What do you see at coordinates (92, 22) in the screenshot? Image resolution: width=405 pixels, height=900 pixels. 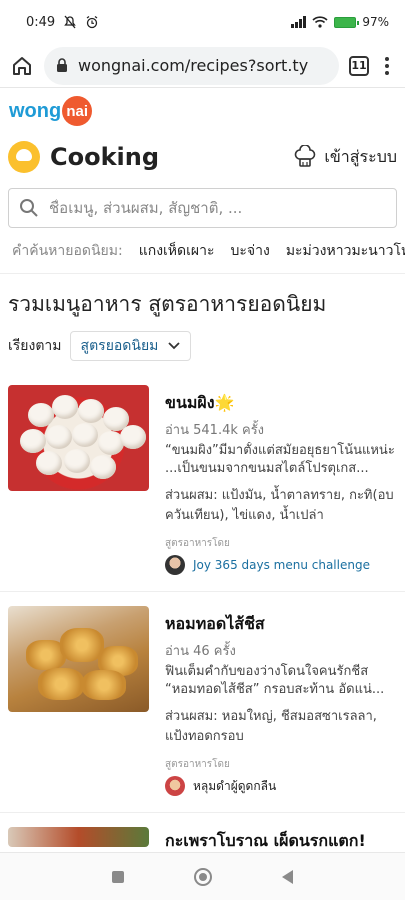 I see `alarm-icon` at bounding box center [92, 22].